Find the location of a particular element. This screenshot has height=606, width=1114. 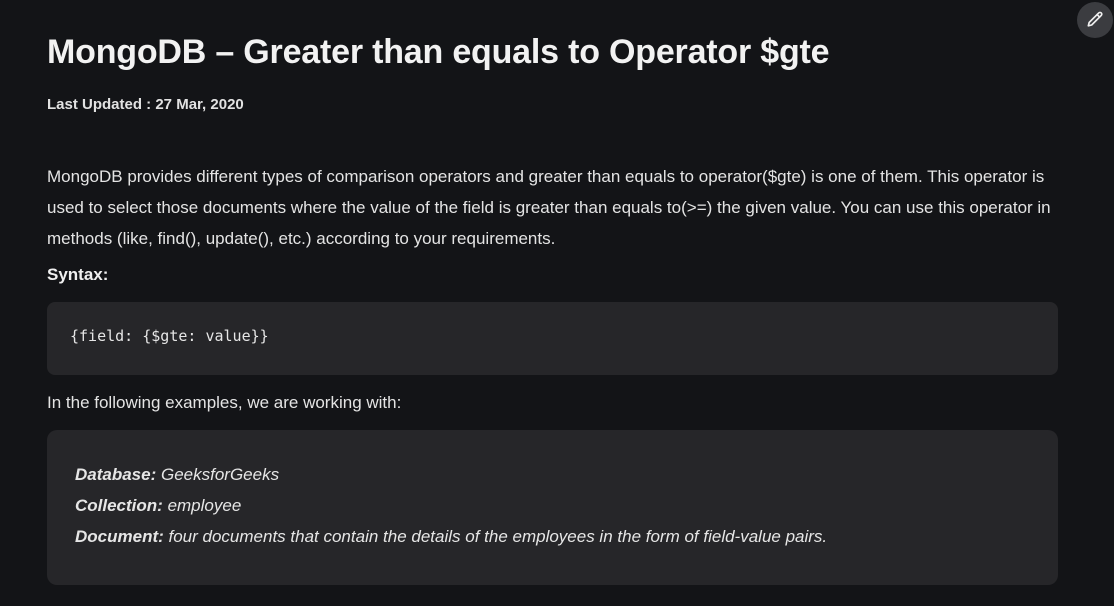

collection-label: Collection: is located at coordinates (119, 505).